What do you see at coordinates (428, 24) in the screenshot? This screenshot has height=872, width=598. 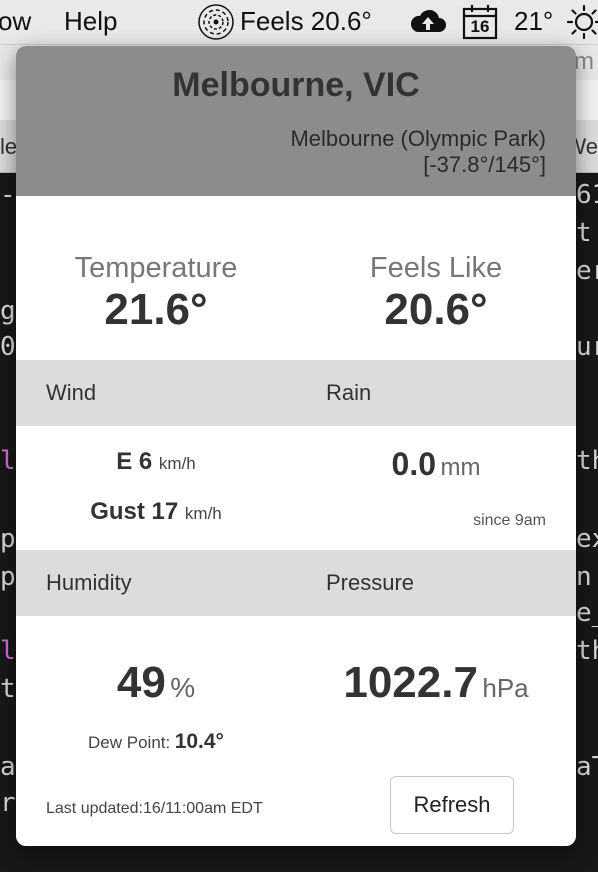 I see `cloud-upload-icon` at bounding box center [428, 24].